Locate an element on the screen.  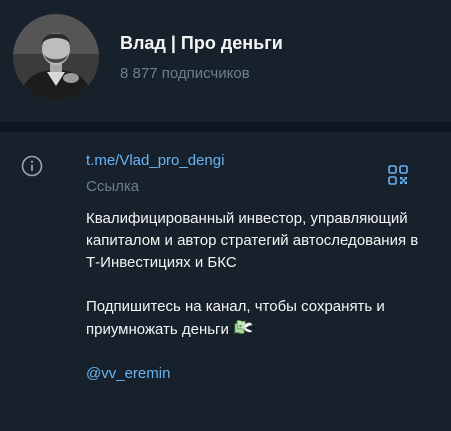
channel-avatar is located at coordinates (56, 57).